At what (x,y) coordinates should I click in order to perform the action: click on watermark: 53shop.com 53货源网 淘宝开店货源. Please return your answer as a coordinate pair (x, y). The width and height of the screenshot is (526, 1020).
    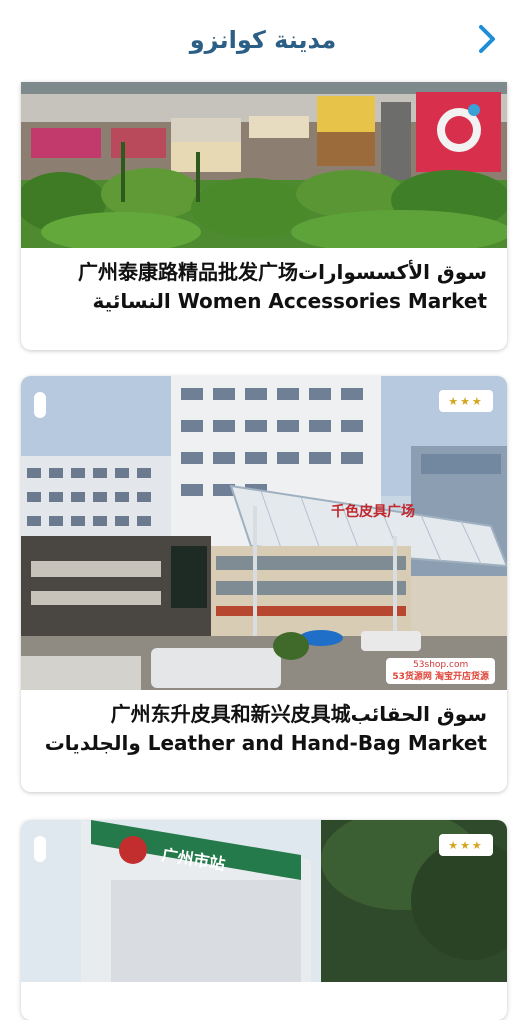
    Looking at the image, I should click on (440, 671).